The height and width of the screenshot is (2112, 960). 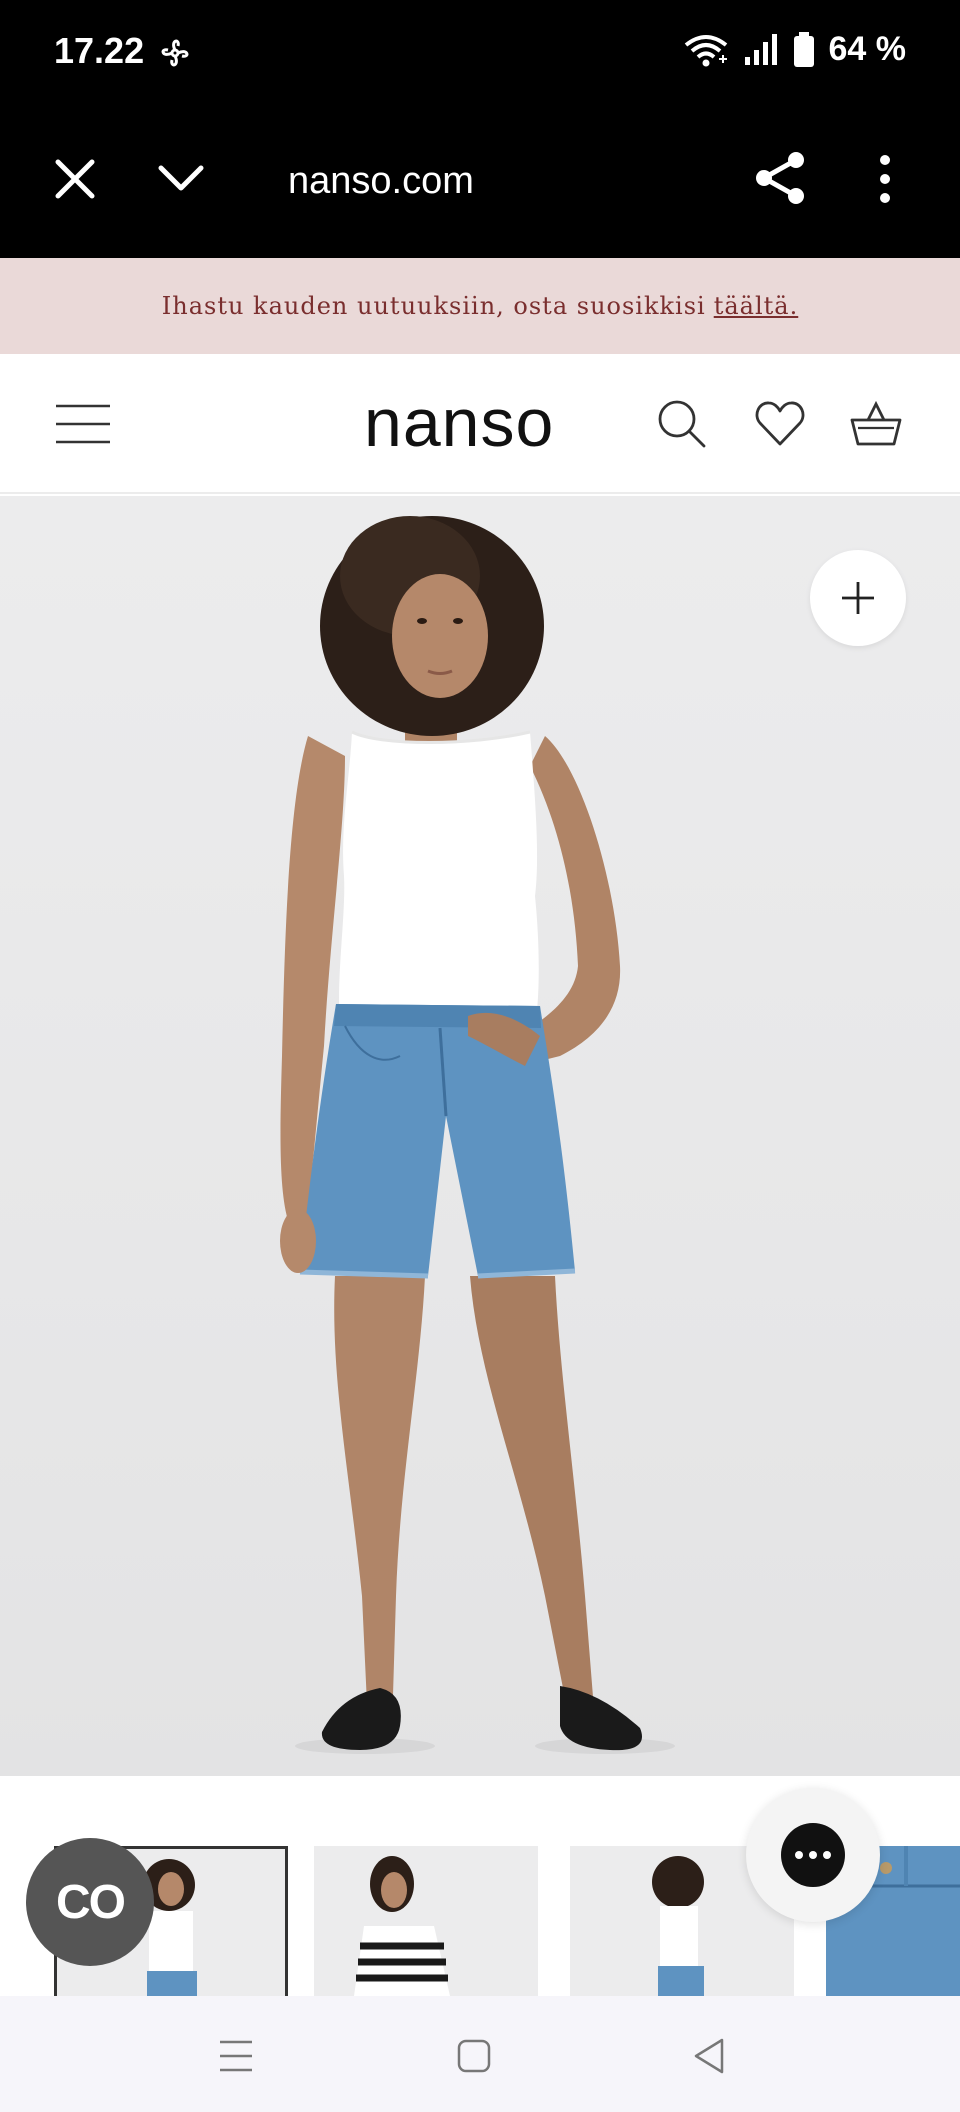 What do you see at coordinates (780, 178) in the screenshot?
I see `share-icon` at bounding box center [780, 178].